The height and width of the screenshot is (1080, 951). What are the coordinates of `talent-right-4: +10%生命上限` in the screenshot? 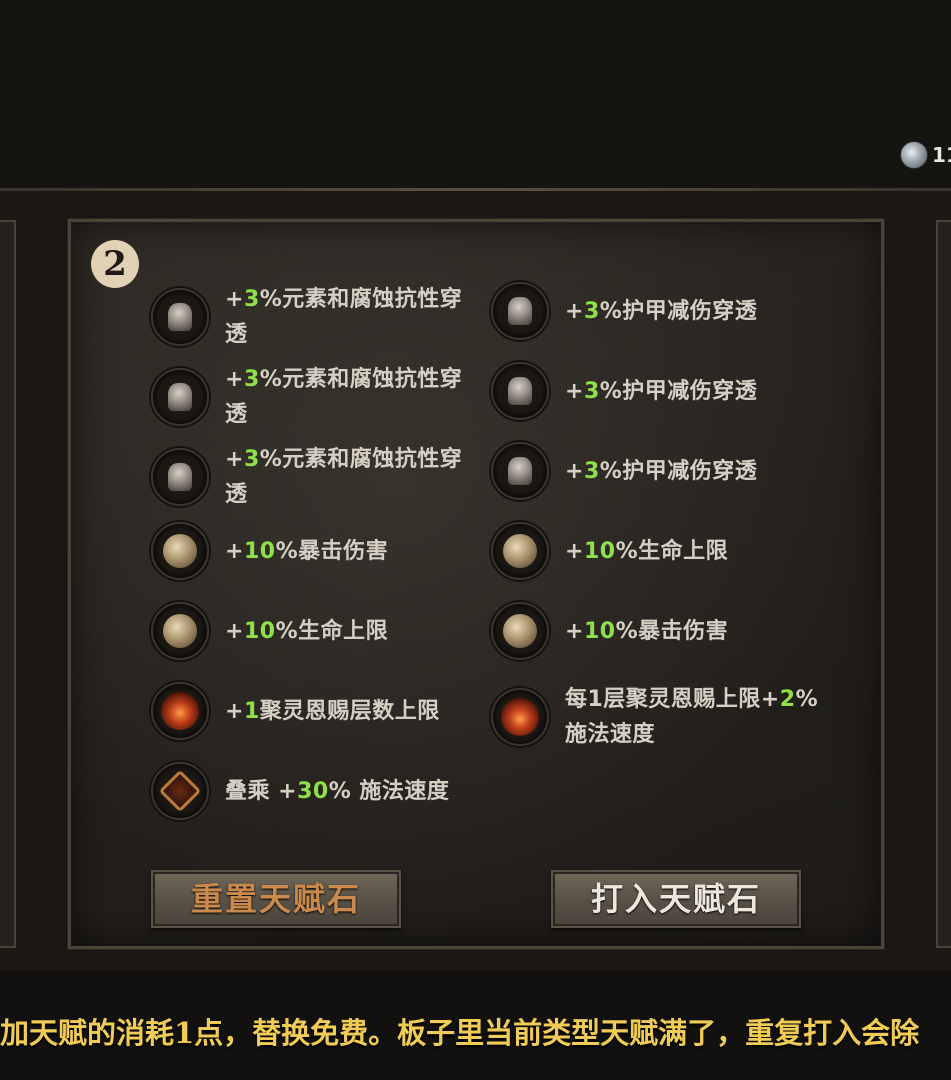 It's located at (609, 551).